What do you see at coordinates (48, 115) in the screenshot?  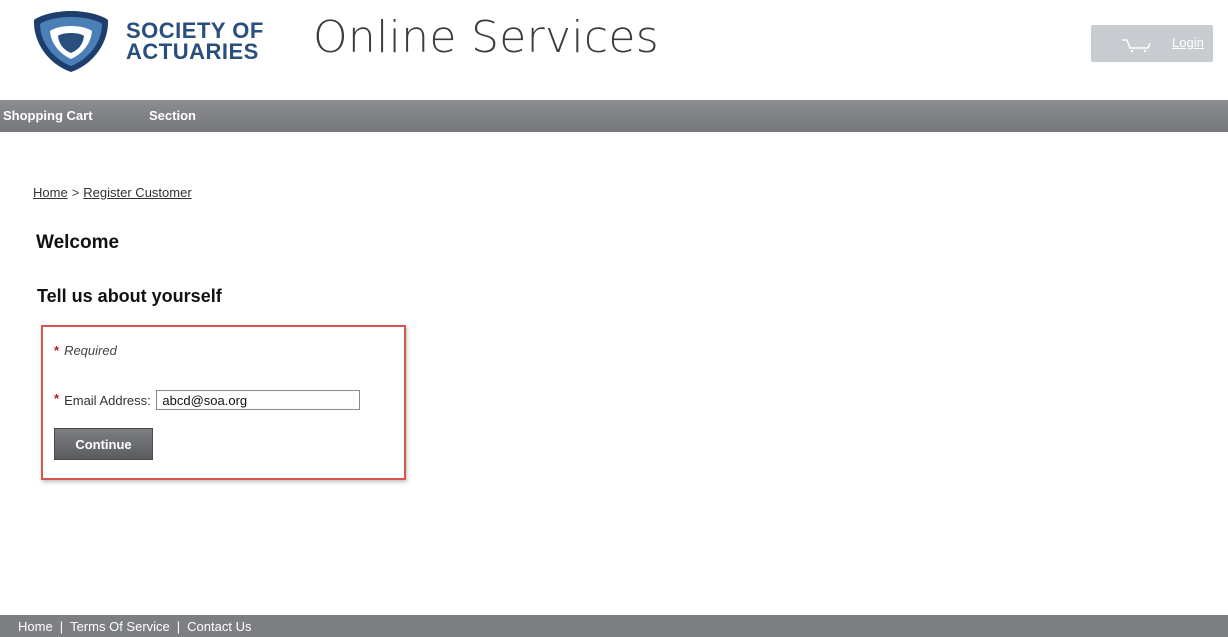 I see `nav-item-shopping-cart: Shopping Cart` at bounding box center [48, 115].